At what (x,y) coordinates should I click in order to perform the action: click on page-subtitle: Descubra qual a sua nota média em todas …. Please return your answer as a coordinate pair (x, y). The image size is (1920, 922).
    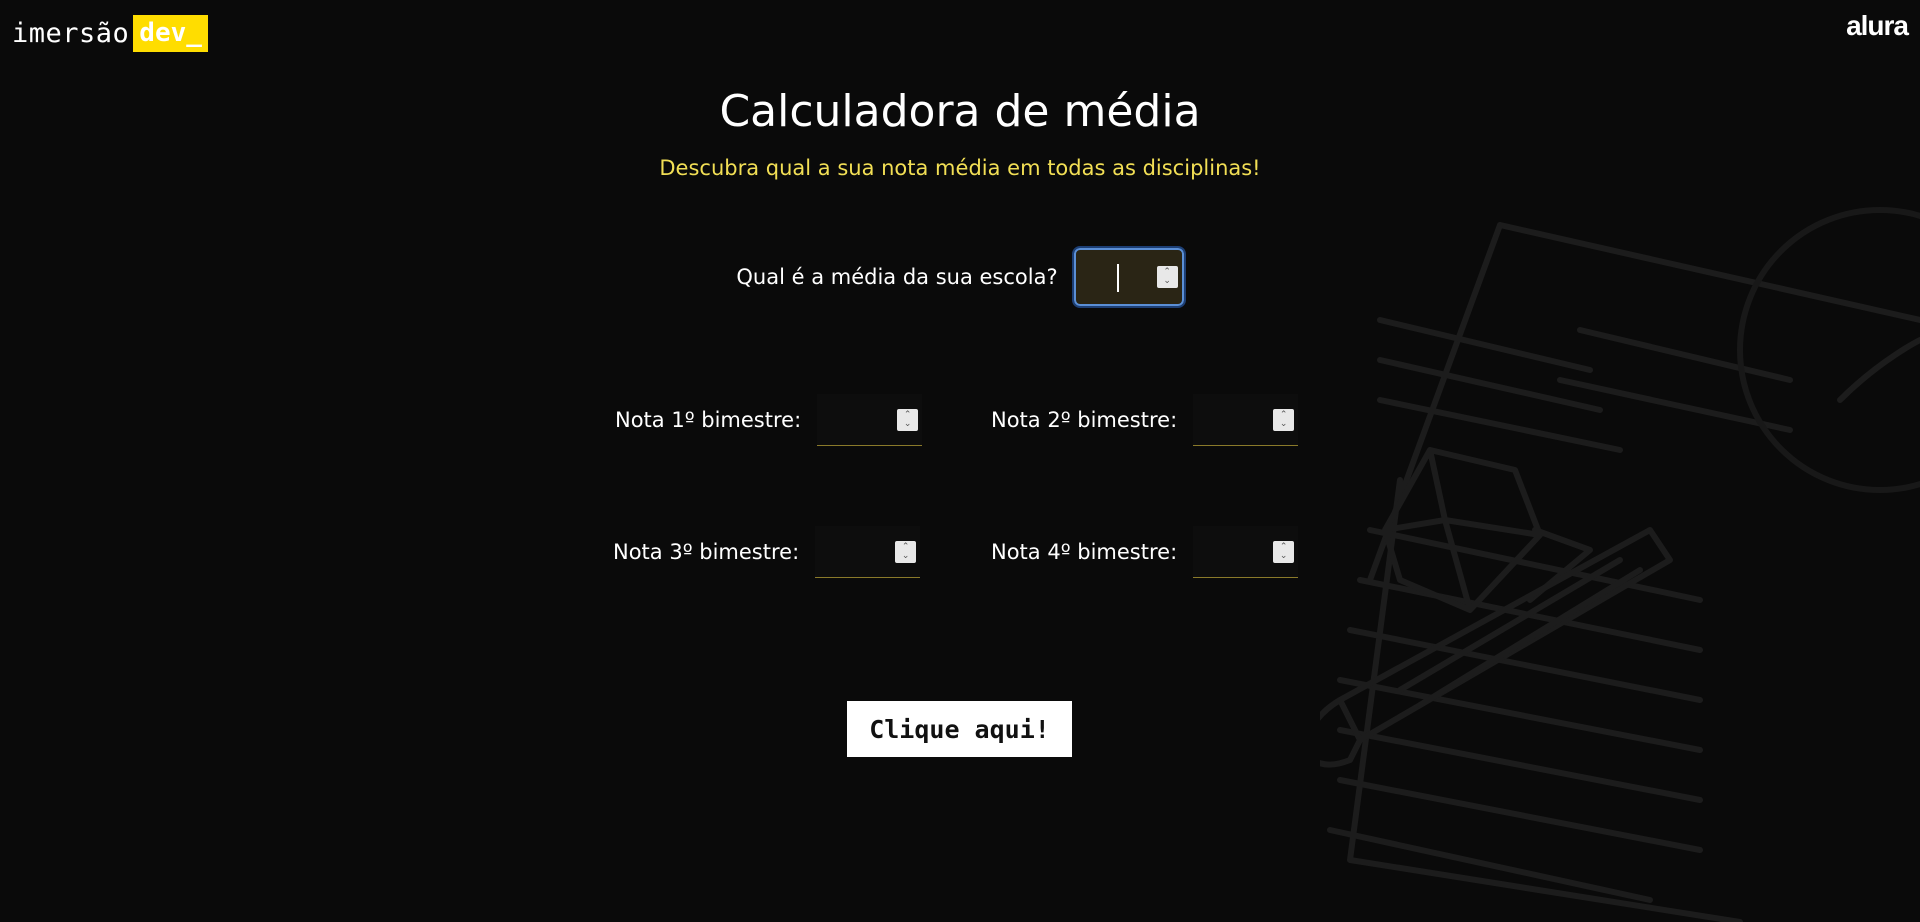
    Looking at the image, I should click on (960, 168).